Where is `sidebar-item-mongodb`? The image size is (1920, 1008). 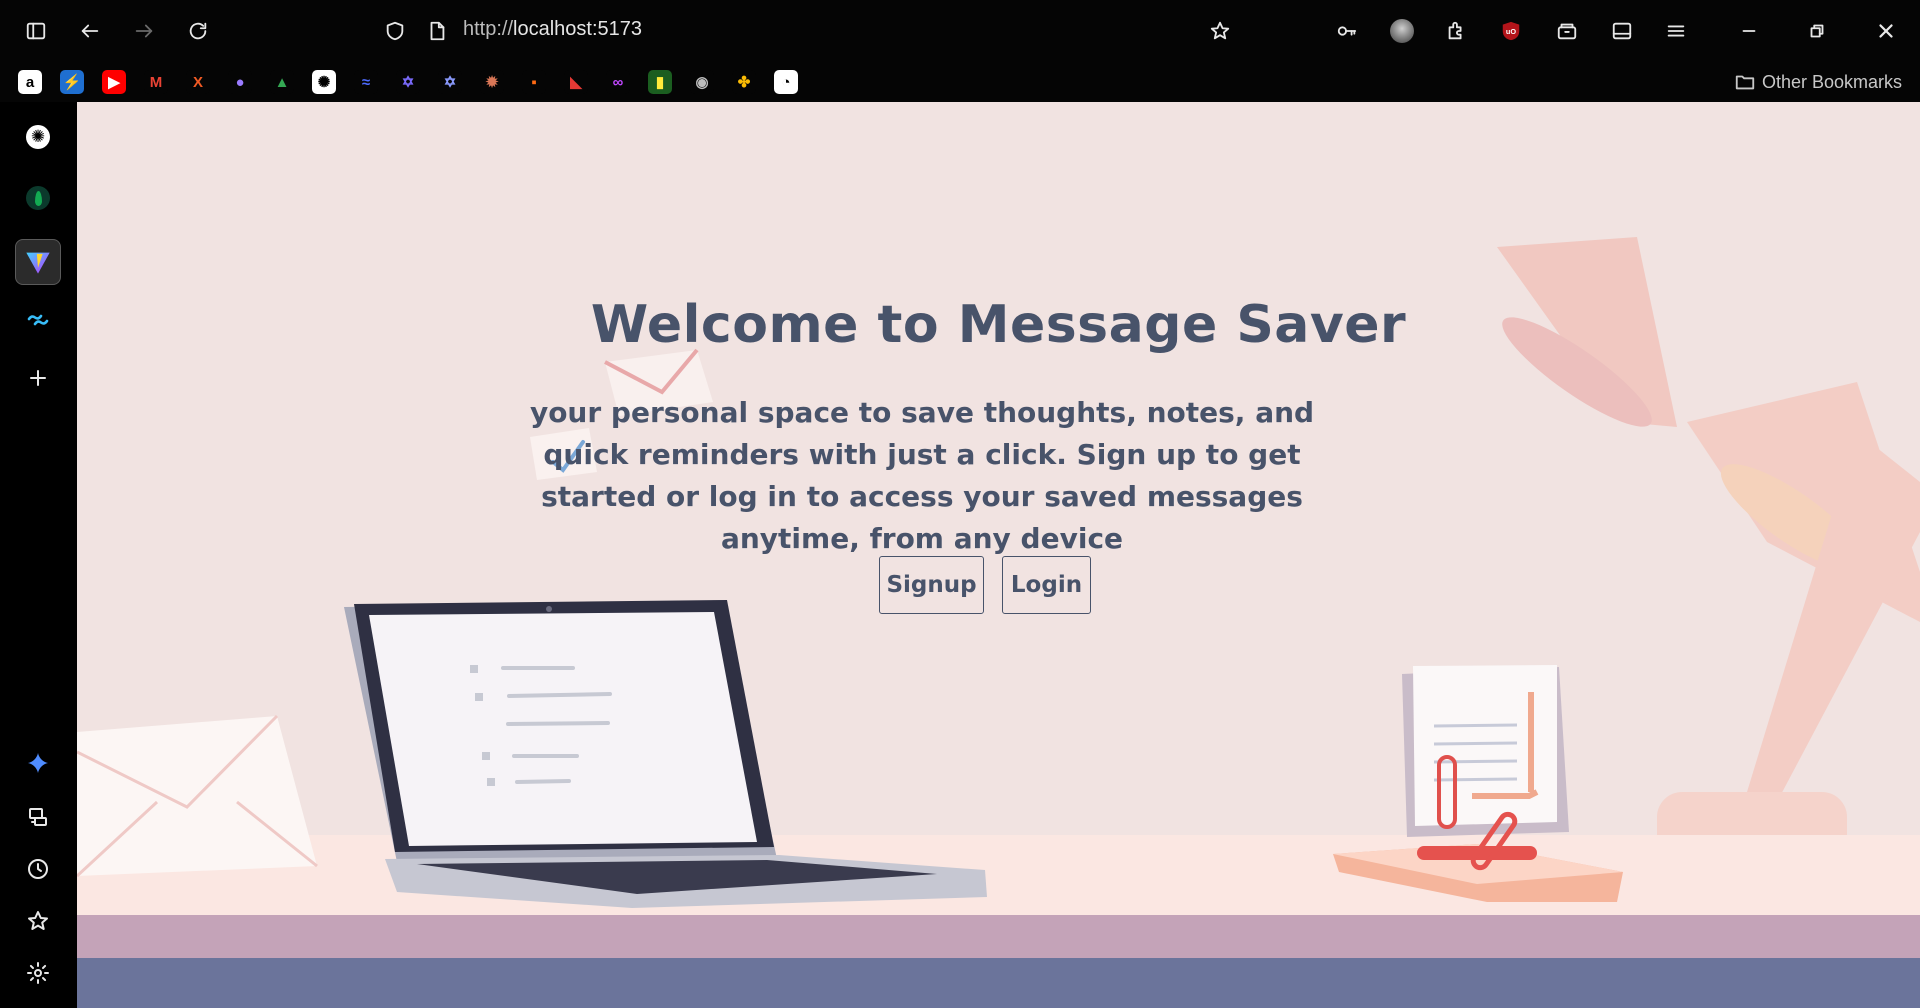 sidebar-item-mongodb is located at coordinates (38, 198).